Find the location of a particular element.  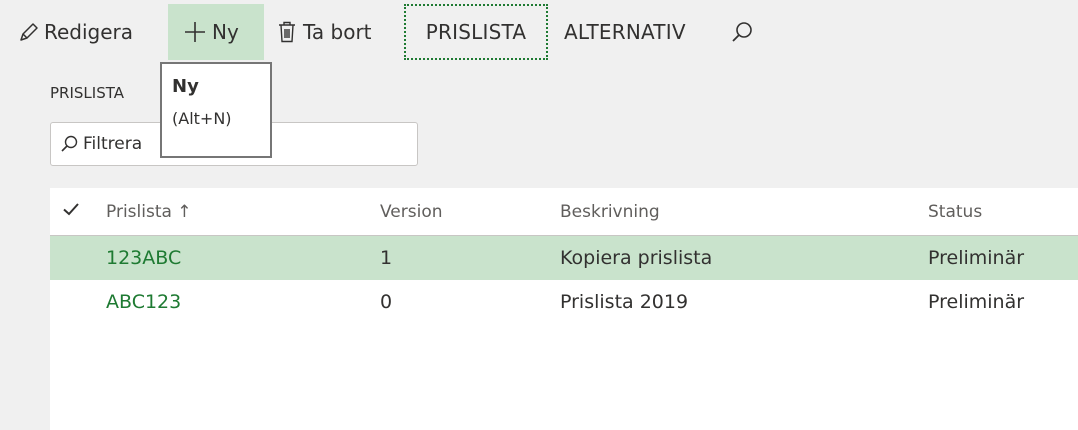

column-header-status: Status is located at coordinates (955, 211).